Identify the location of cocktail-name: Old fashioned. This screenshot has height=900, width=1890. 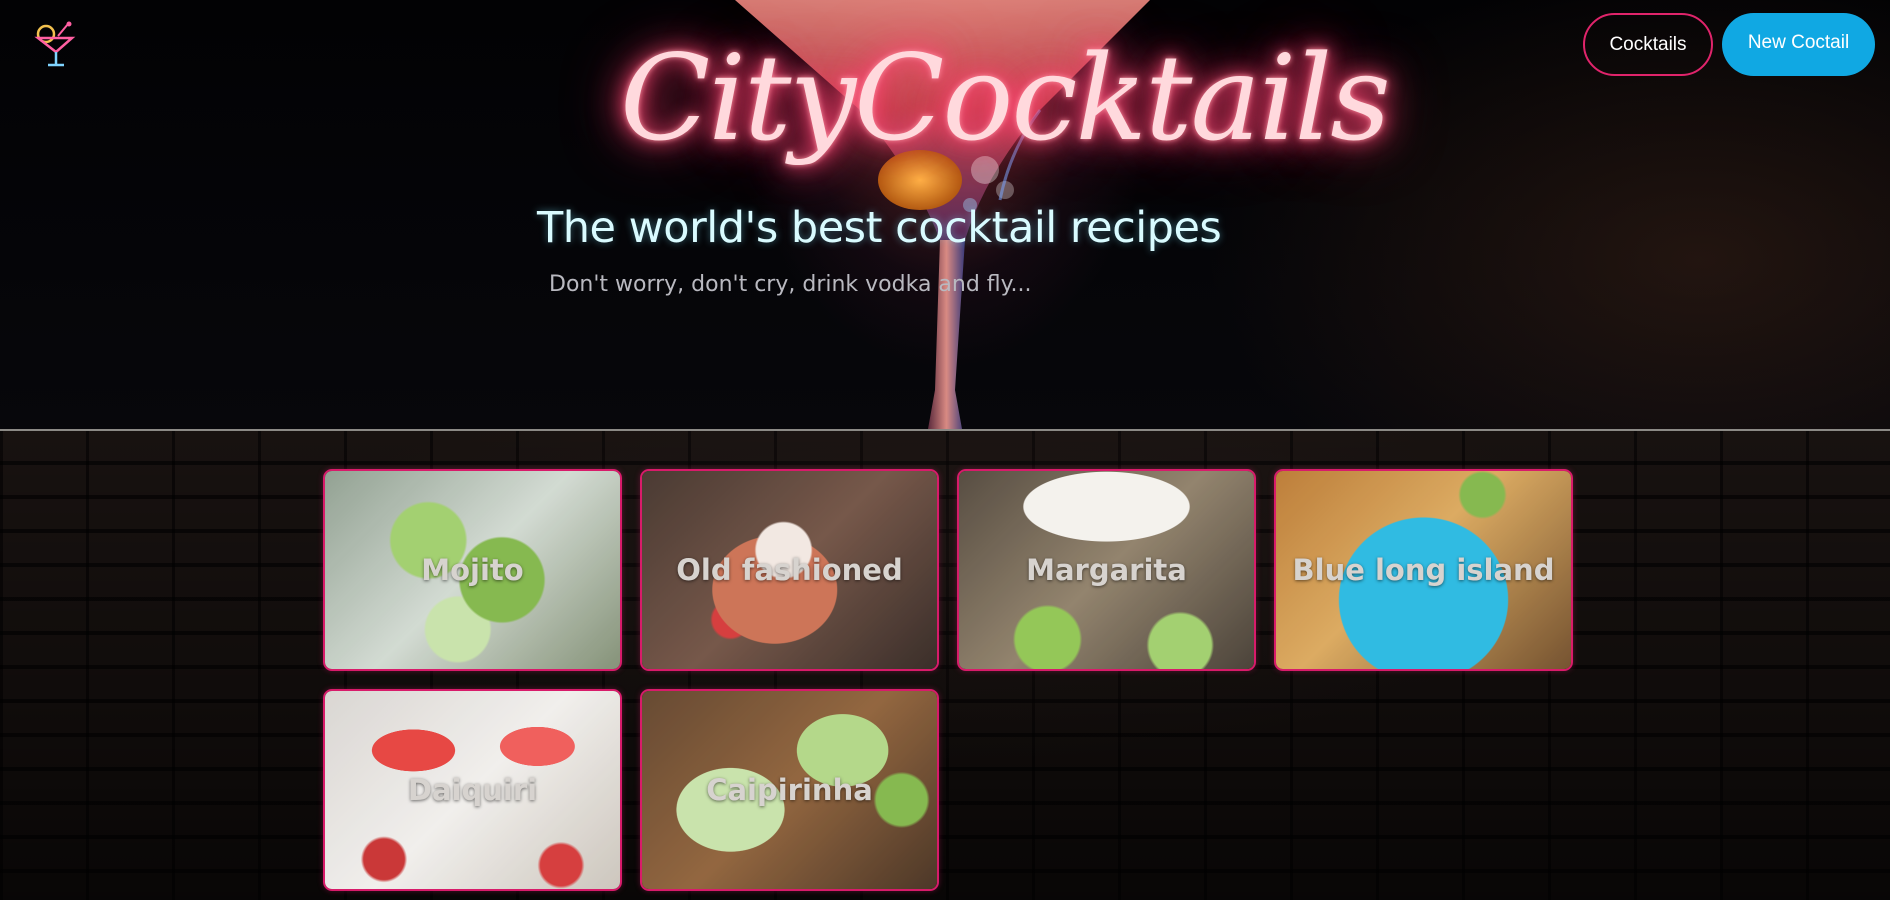
(789, 570).